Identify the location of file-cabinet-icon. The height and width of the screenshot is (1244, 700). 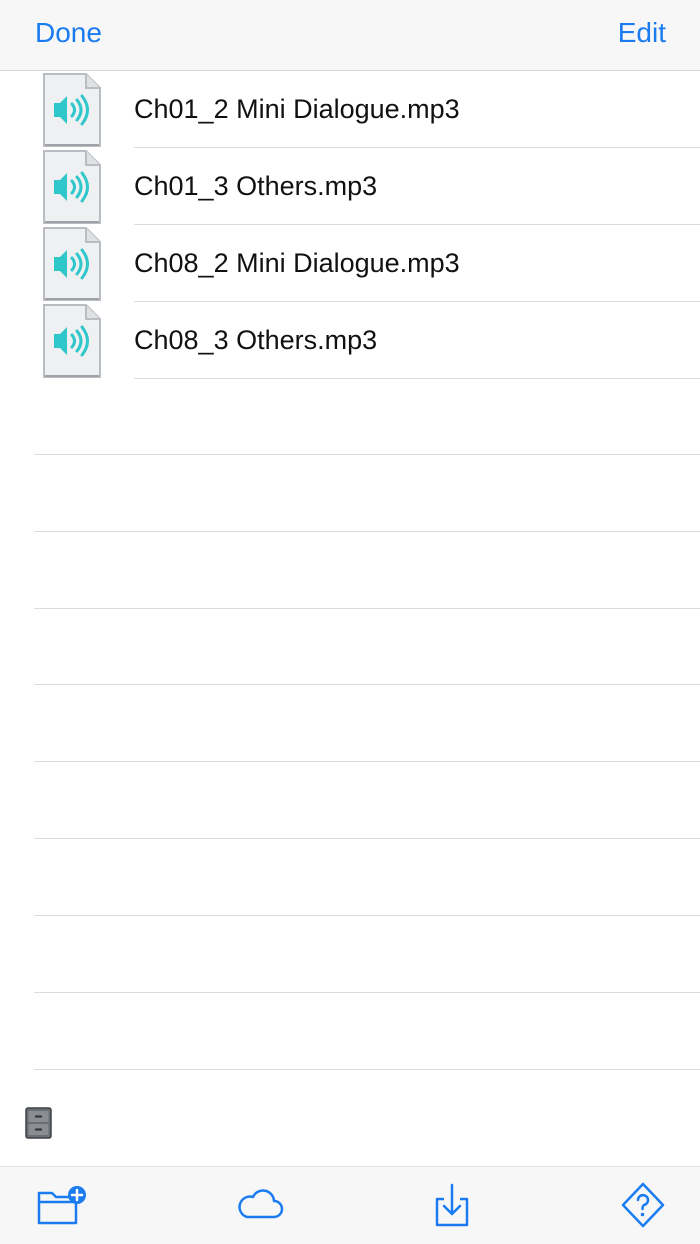
(38, 1123).